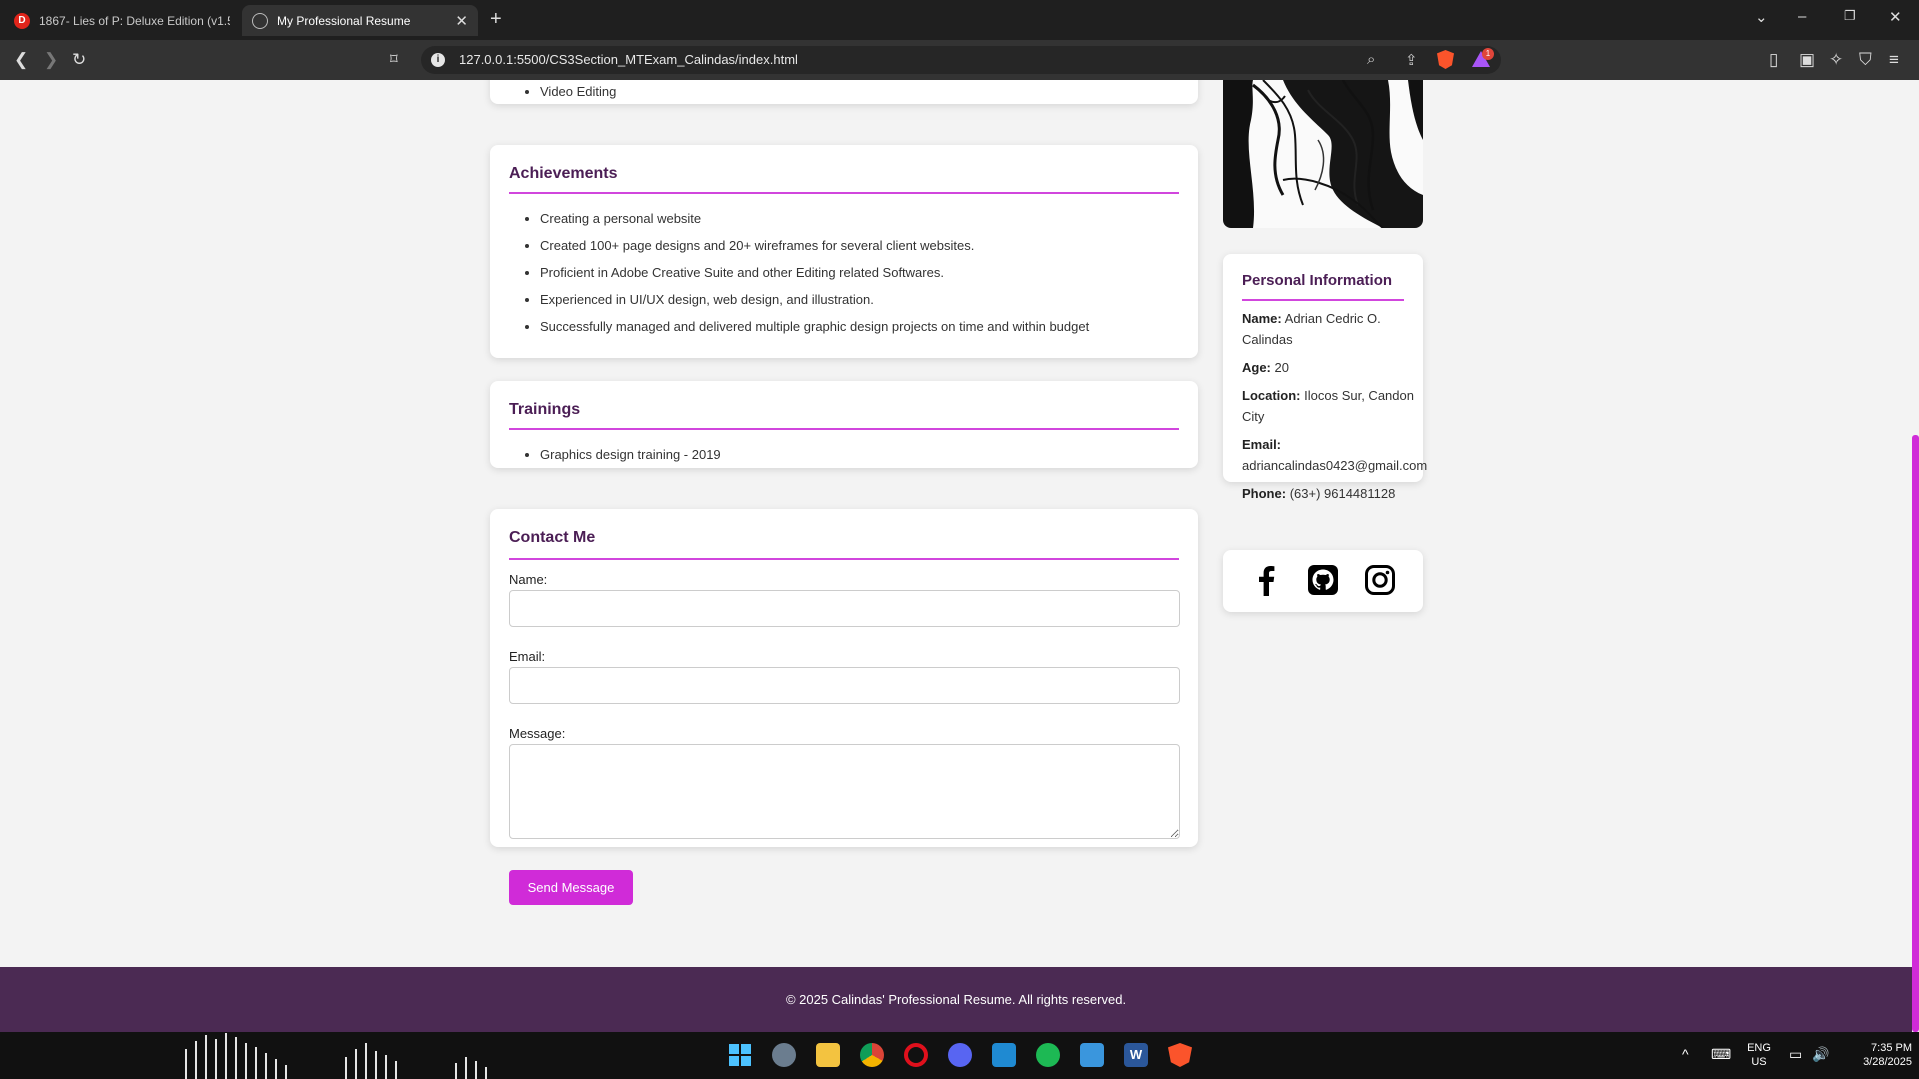 This screenshot has width=1919, height=1079. I want to click on info-location-label: Location:, so click(1271, 395).